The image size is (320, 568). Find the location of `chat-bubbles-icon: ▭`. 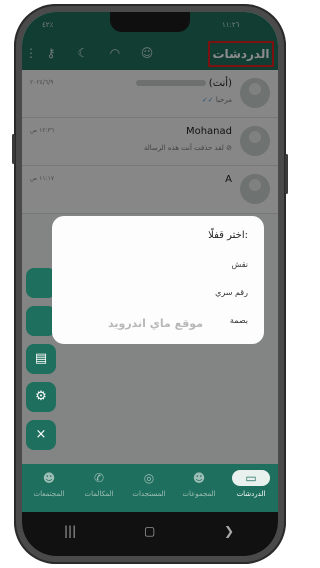

chat-bubbles-icon: ▭ is located at coordinates (251, 478).